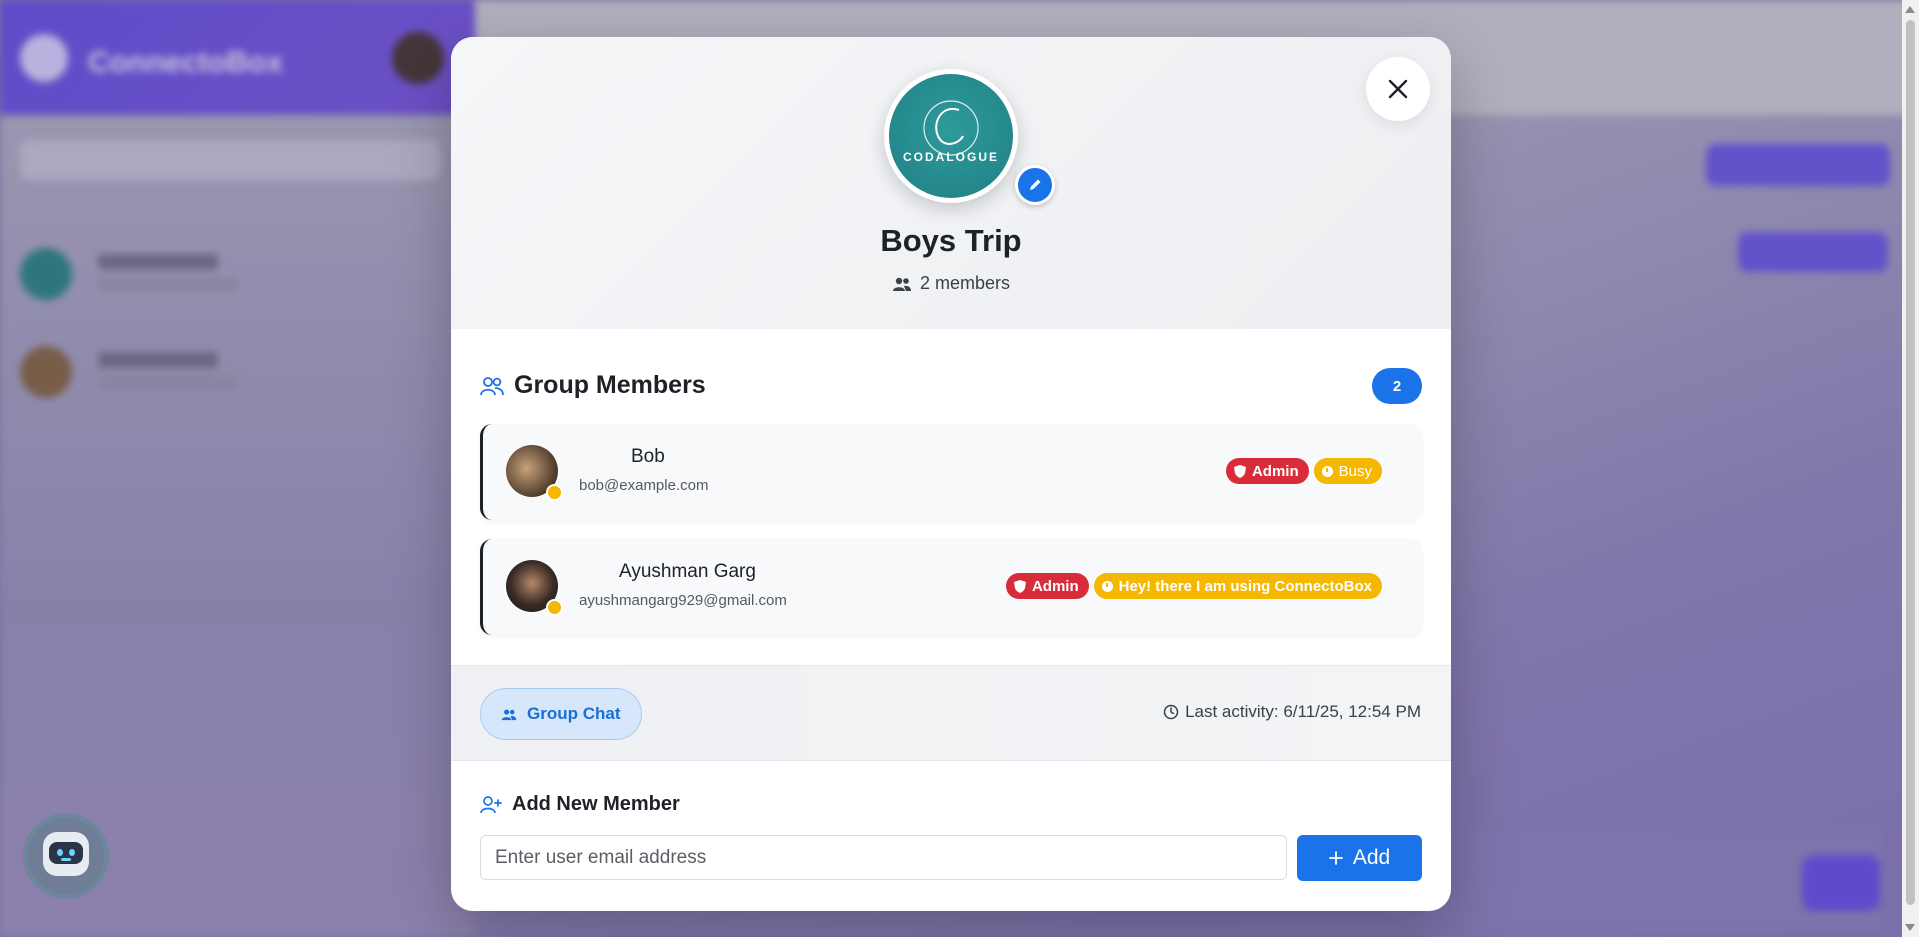  I want to click on member-name: Ayushman Garg, so click(687, 571).